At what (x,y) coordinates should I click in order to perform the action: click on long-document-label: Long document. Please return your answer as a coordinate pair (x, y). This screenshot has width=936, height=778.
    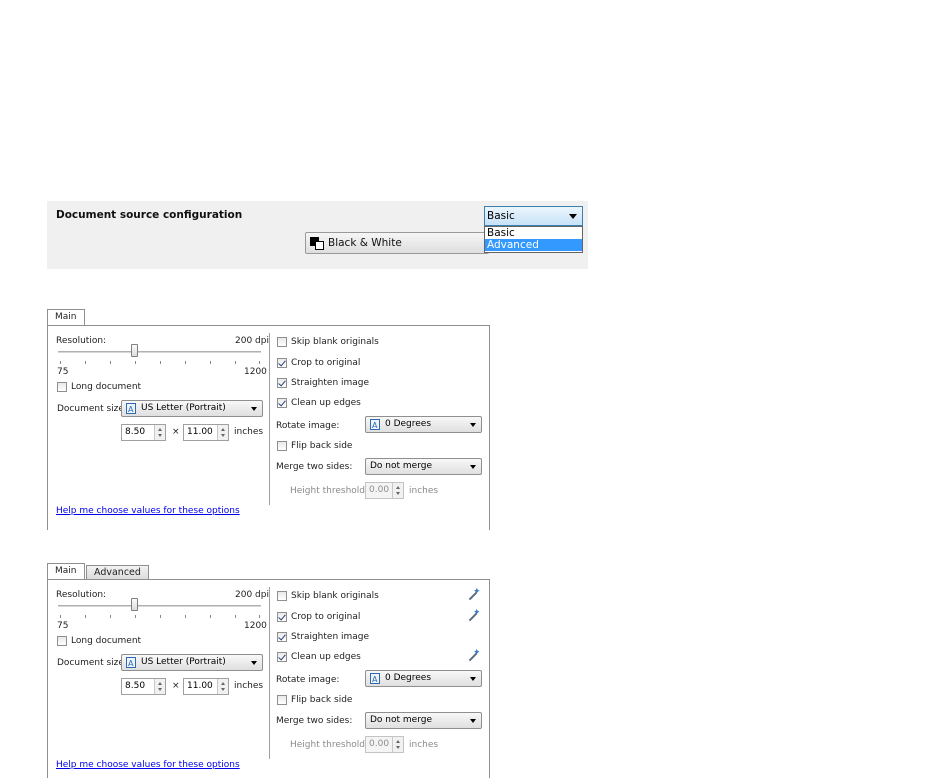
    Looking at the image, I should click on (106, 641).